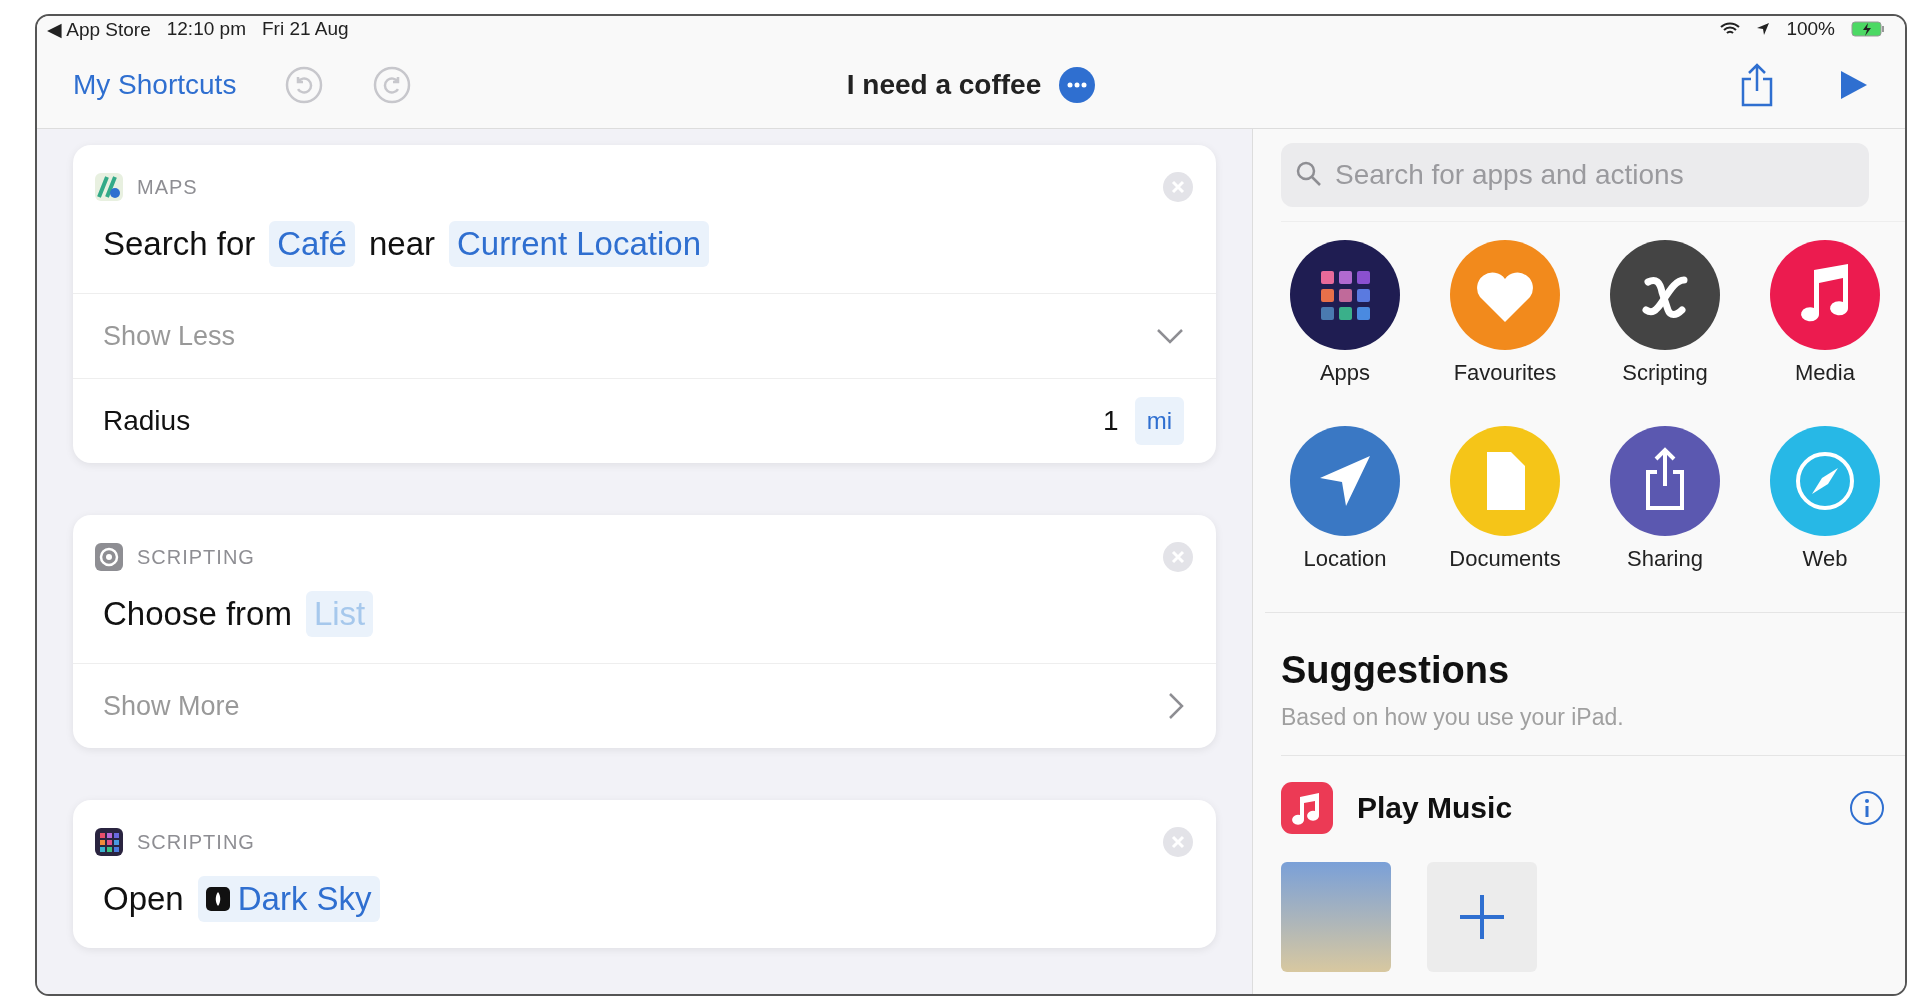  What do you see at coordinates (1665, 559) in the screenshot?
I see `category-label: Sharing` at bounding box center [1665, 559].